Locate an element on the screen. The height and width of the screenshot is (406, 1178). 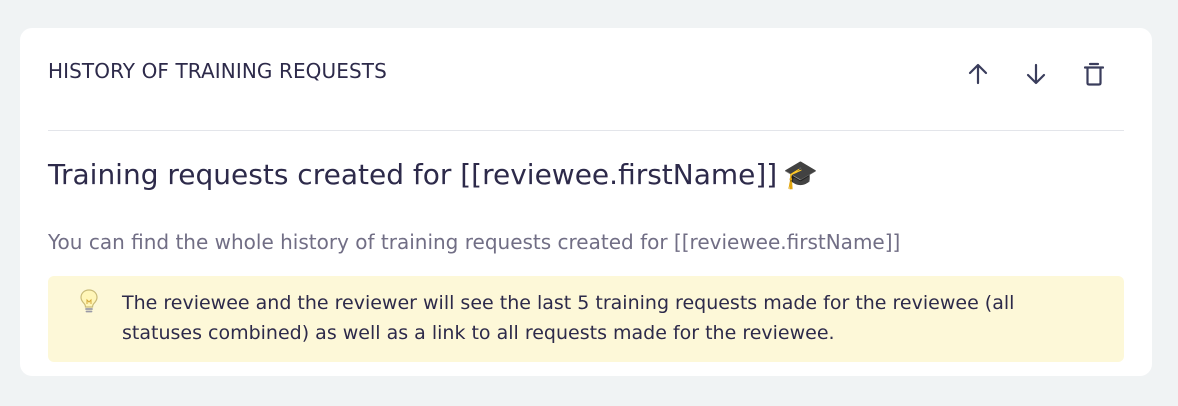
move-down-button is located at coordinates (1036, 74).